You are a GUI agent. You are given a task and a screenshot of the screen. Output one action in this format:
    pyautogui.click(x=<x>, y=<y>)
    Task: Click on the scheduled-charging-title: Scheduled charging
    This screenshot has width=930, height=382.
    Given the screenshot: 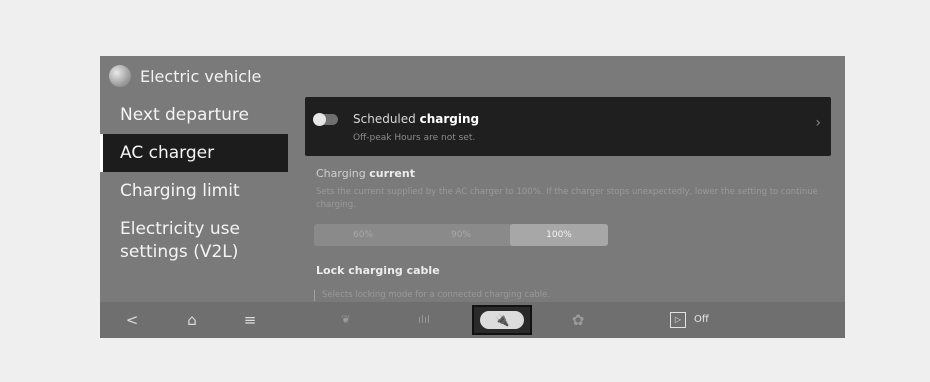 What is the action you would take?
    pyautogui.click(x=416, y=119)
    